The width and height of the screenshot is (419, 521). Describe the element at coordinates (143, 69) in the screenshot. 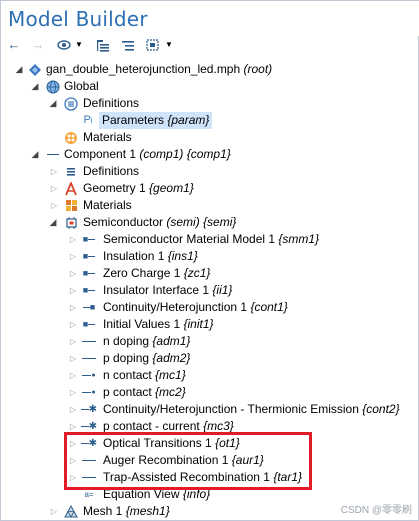

I see `root-label: gan_double_heterojunction_led.mph` at that location.